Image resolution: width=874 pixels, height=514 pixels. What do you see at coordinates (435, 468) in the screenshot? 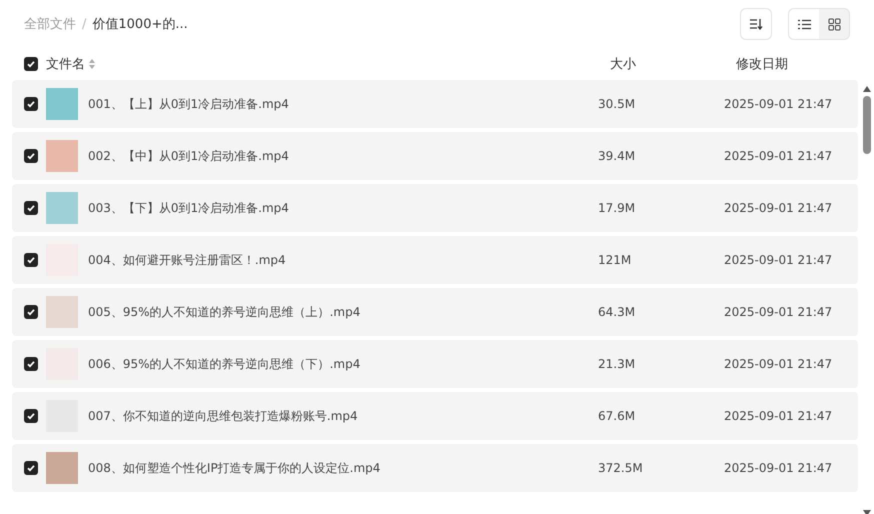
I see `file-row: 008、如何塑造个性化IP打造专属于你的人设定位.mp4 372.5M 2025-09-01 21:47` at bounding box center [435, 468].